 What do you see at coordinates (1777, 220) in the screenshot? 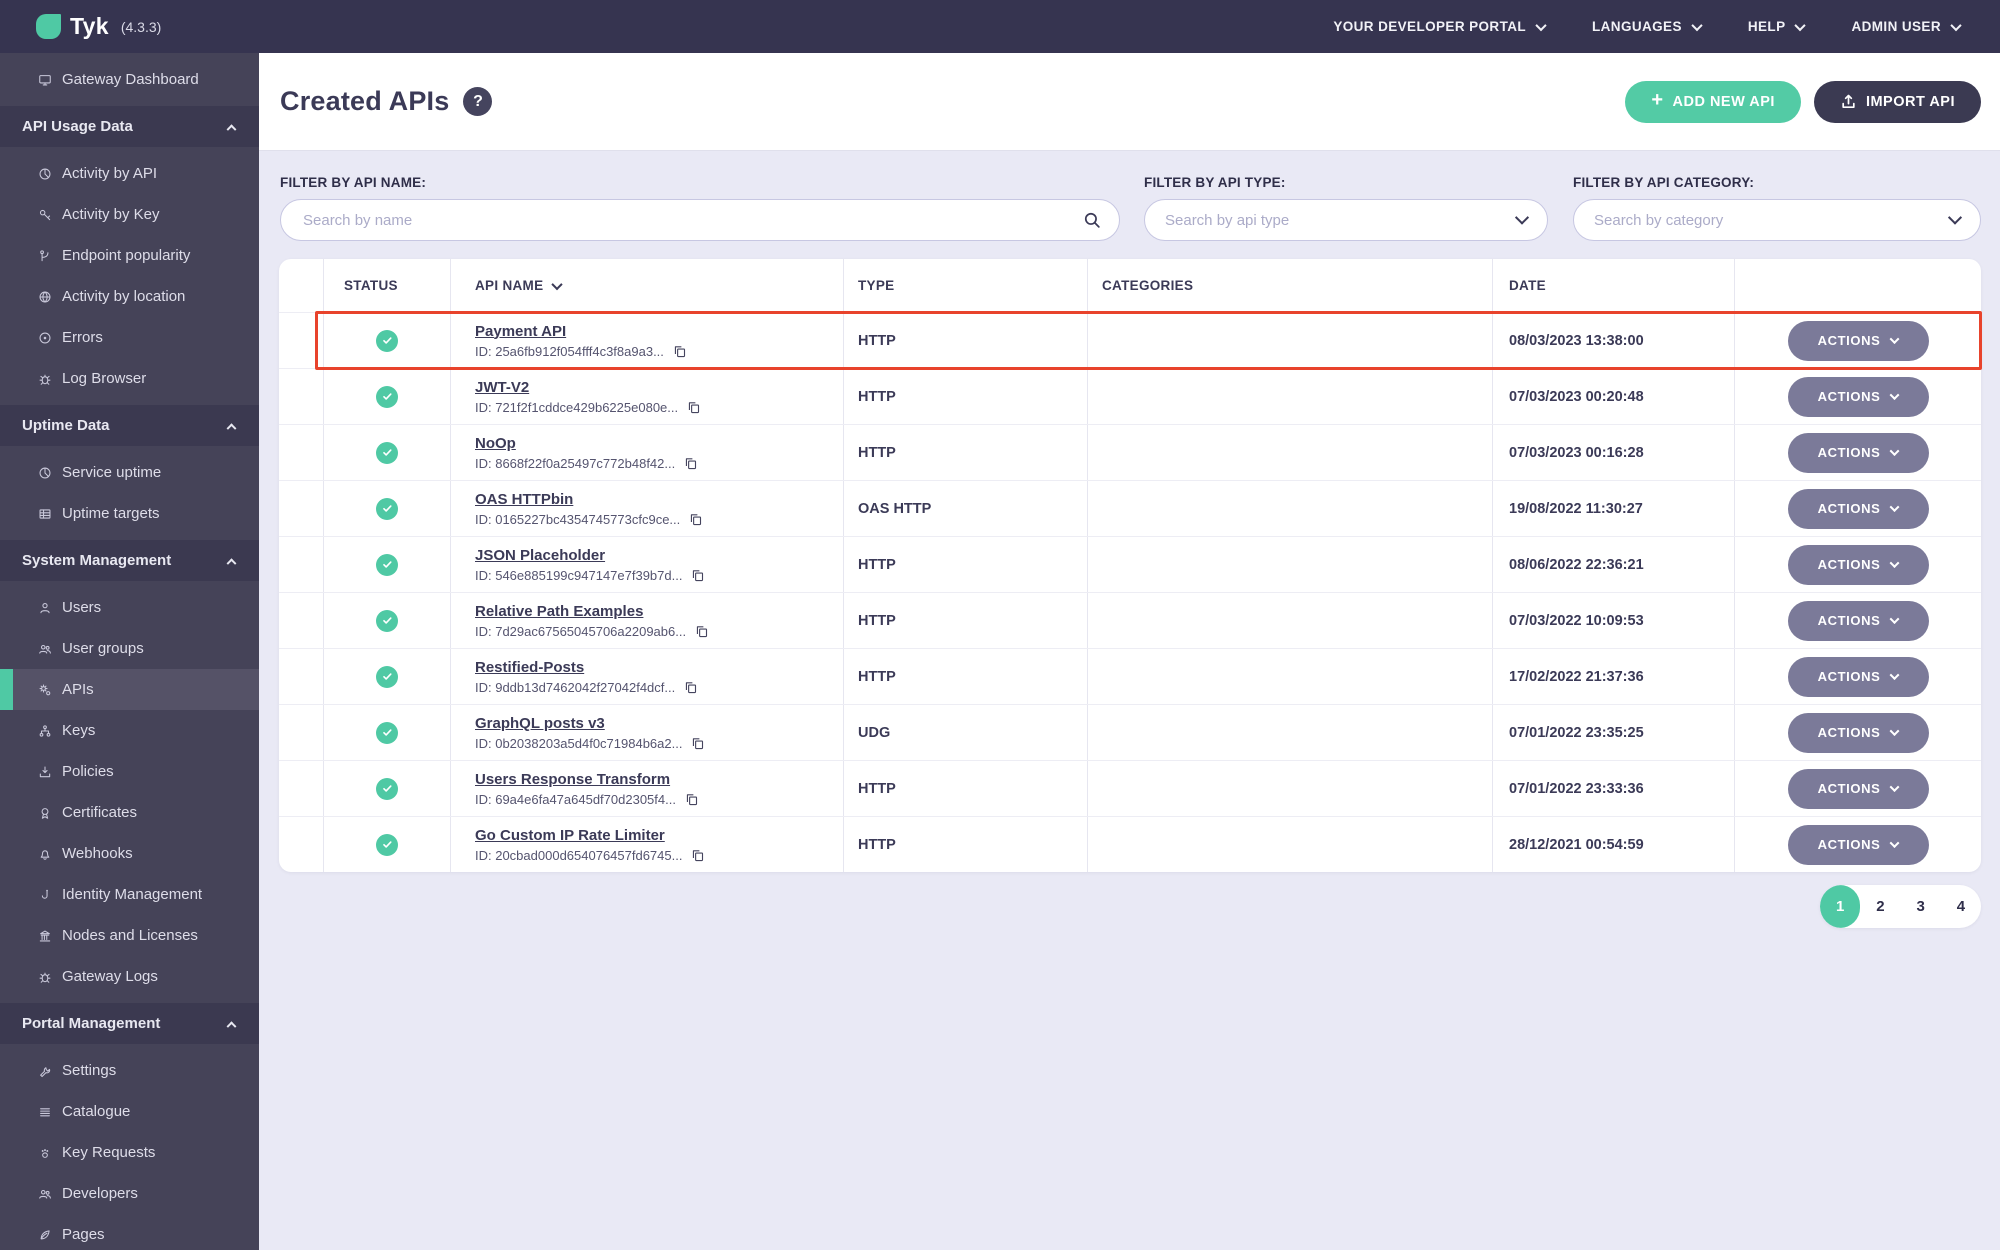
I see `api-category-select: Search by category` at bounding box center [1777, 220].